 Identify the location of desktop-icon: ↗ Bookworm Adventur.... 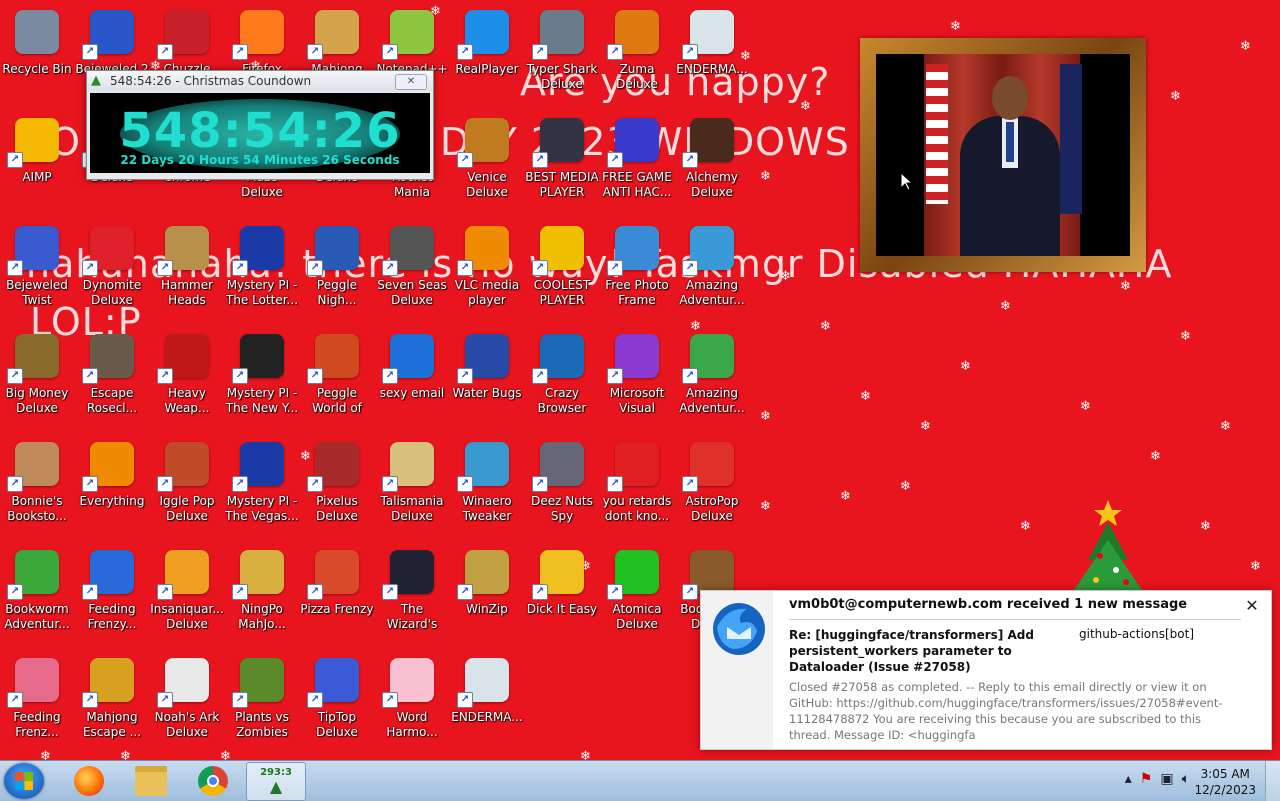
(37, 596).